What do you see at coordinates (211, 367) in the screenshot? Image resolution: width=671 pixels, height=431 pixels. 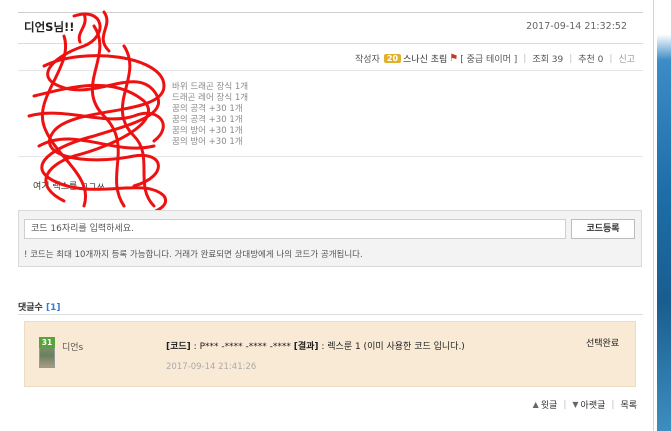 I see `comment-time: 2017-09-14 21:41:26` at bounding box center [211, 367].